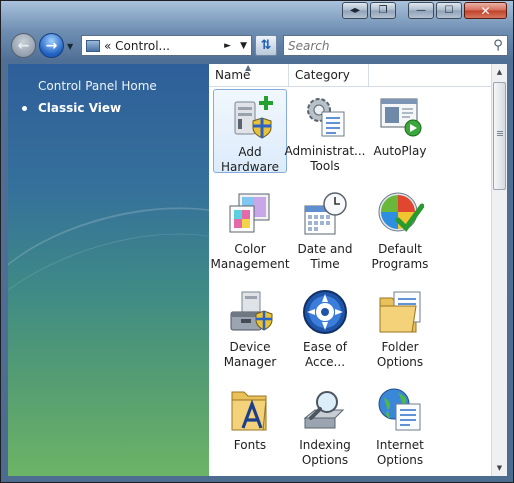  I want to click on control-panel-icon, so click(93, 45).